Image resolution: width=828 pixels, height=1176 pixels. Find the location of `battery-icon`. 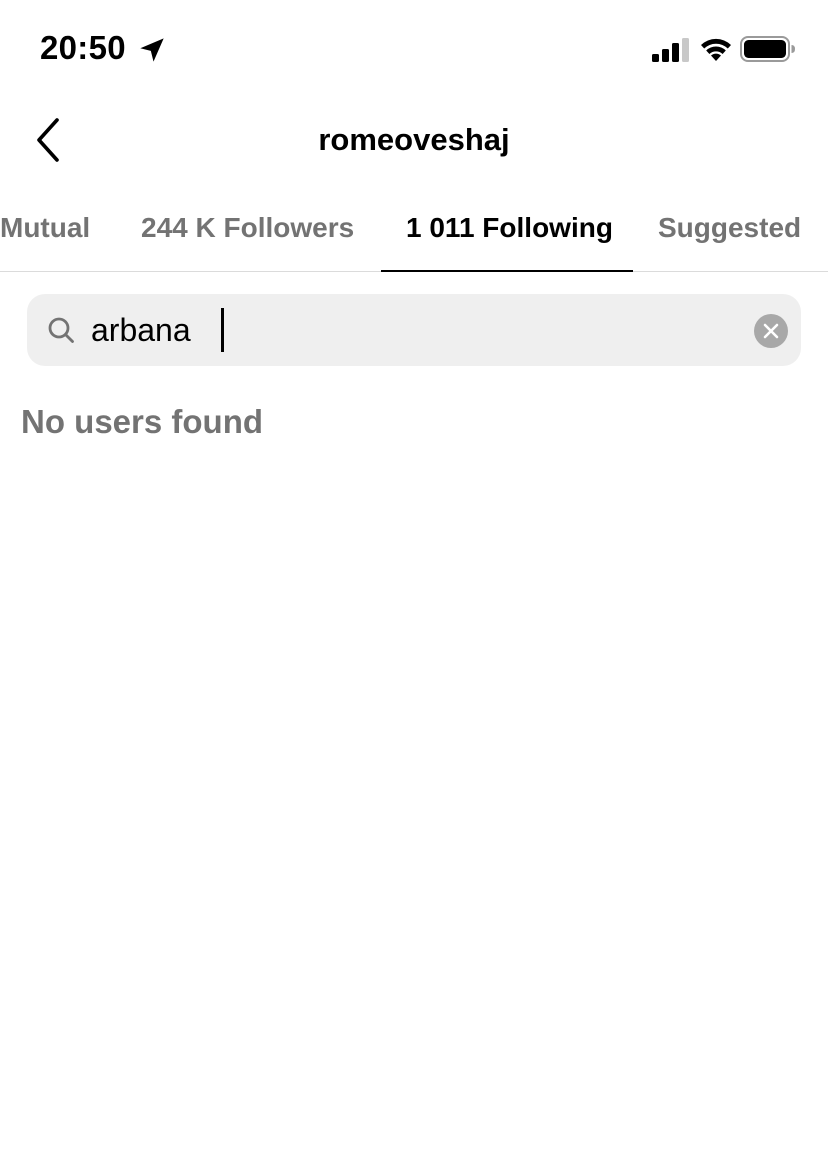

battery-icon is located at coordinates (767, 49).